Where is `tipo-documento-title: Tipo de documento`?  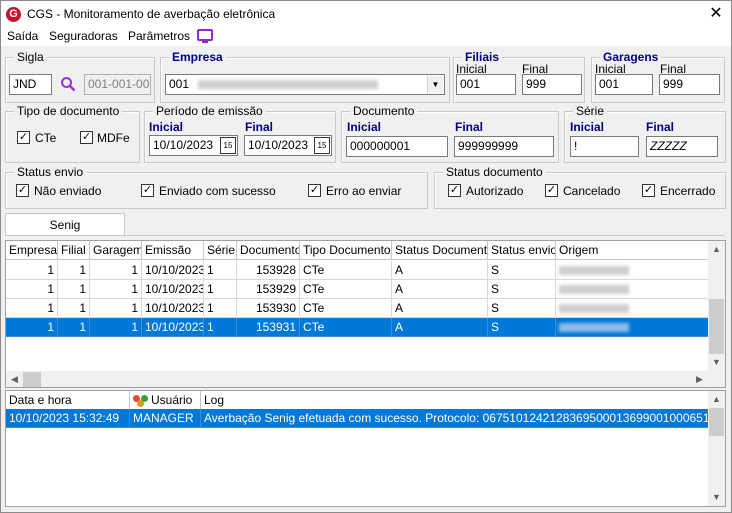
tipo-documento-title: Tipo de documento is located at coordinates (68, 111).